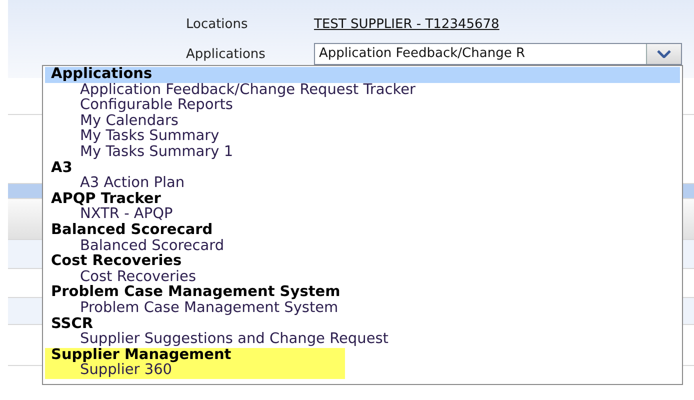 This screenshot has width=694, height=400. Describe the element at coordinates (116, 262) in the screenshot. I see `group-header: Cost Recoveries` at that location.